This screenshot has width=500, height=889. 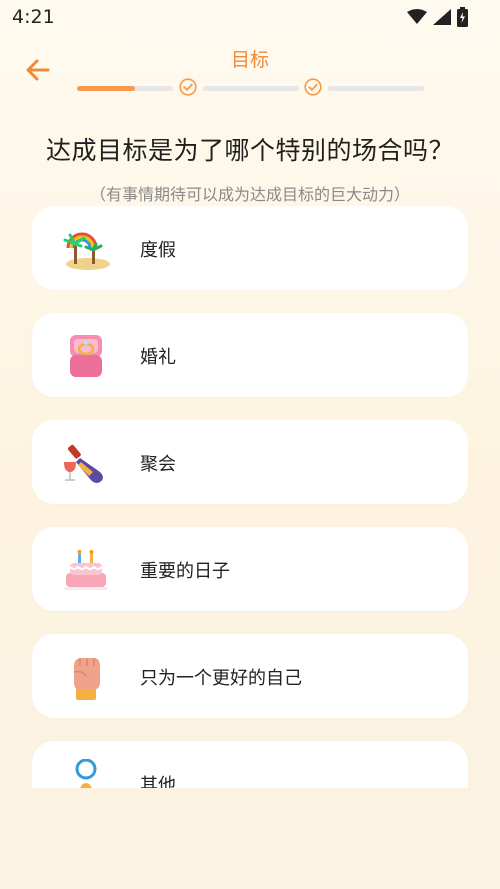 I want to click on ring-box-icon, so click(x=86, y=356).